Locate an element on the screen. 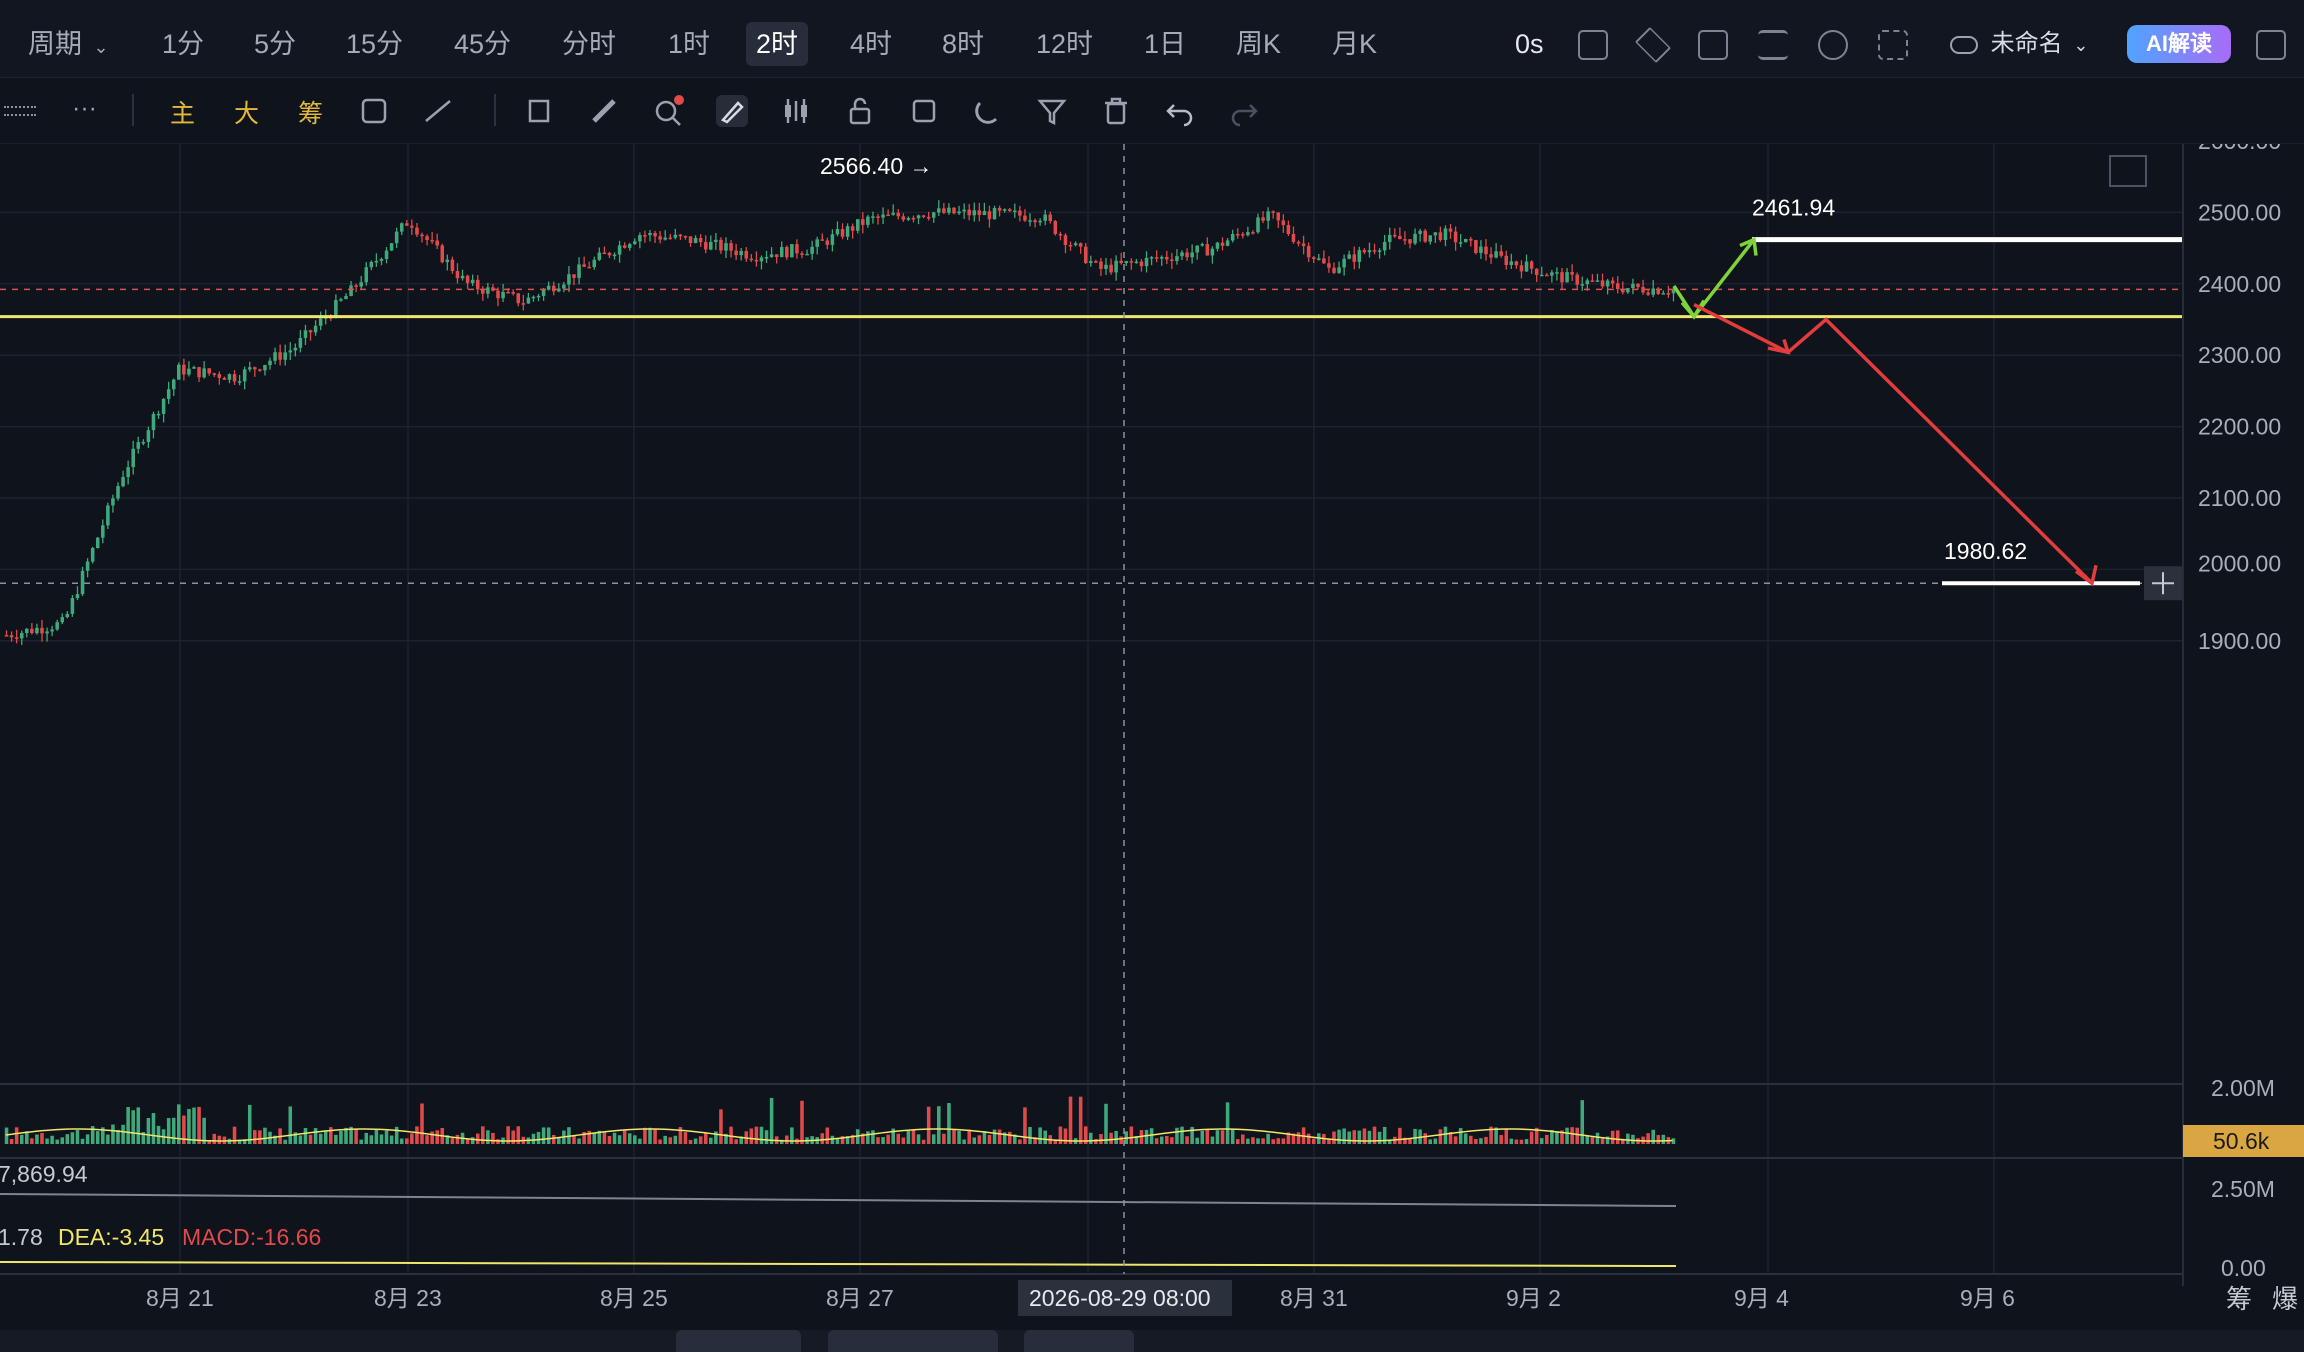 The height and width of the screenshot is (1352, 2304). period-1d: 1日 is located at coordinates (1165, 44).